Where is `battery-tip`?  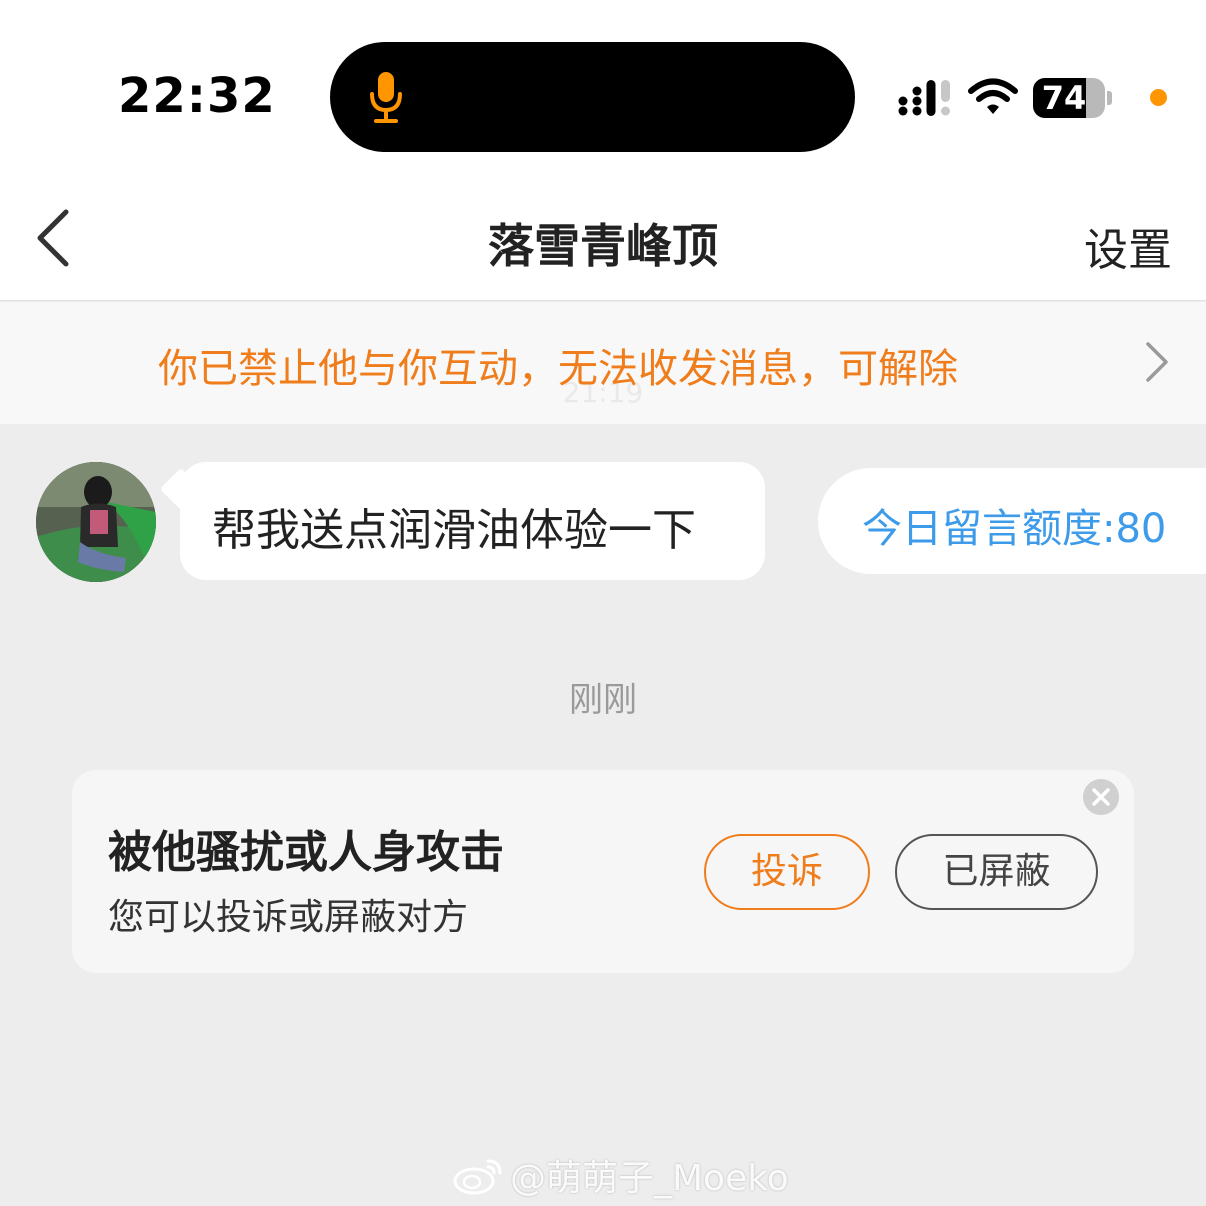
battery-tip is located at coordinates (1109, 98).